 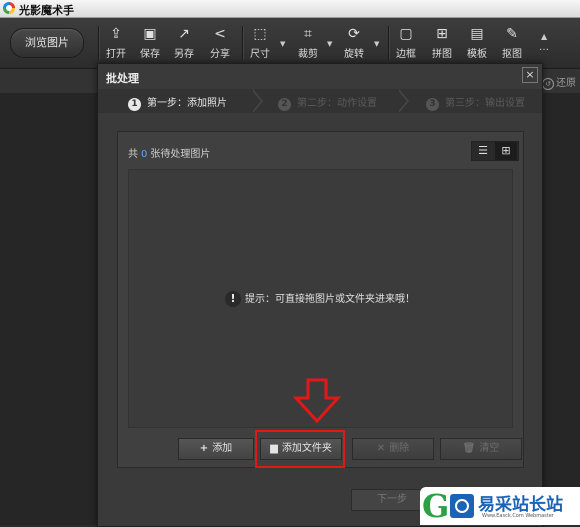 I want to click on image-count: 共 0 张待处理图片, so click(x=169, y=152).